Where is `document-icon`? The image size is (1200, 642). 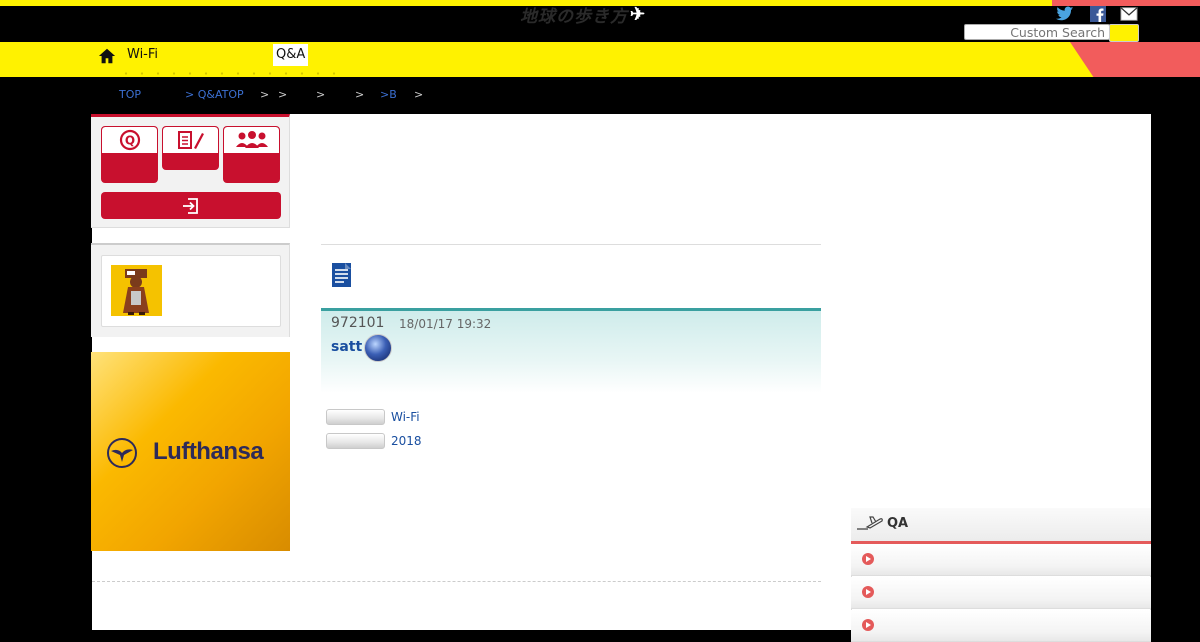 document-icon is located at coordinates (341, 275).